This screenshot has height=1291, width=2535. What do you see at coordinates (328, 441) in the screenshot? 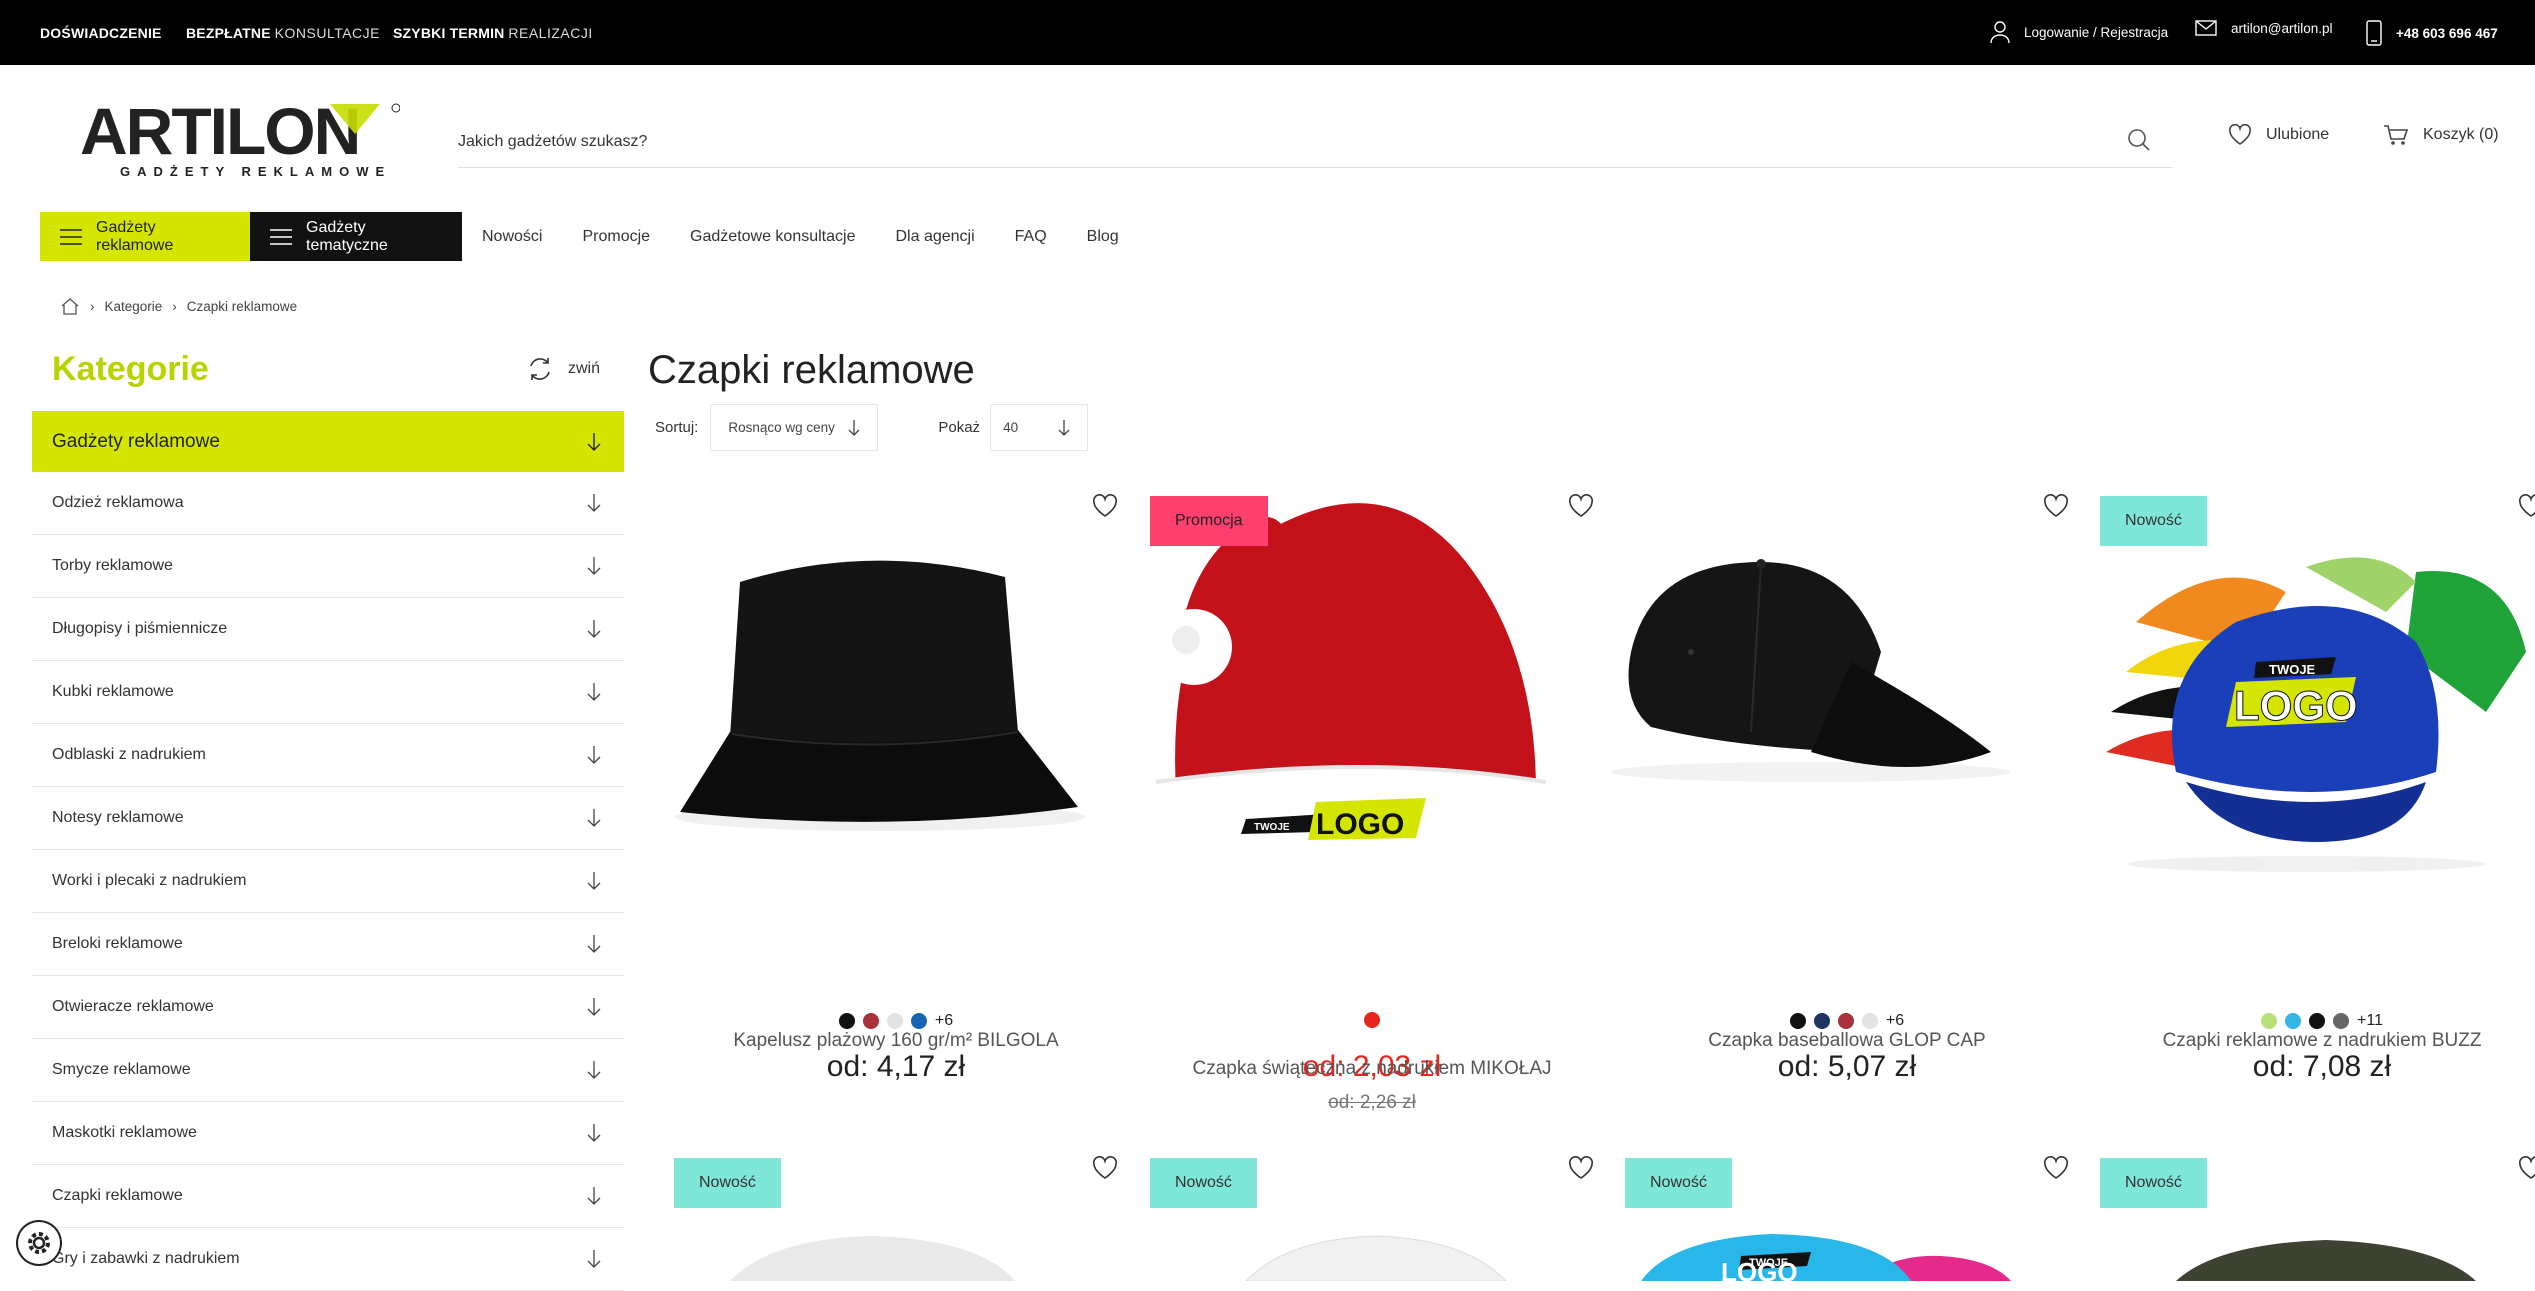
I see `category-active: Gadżety reklamowe` at bounding box center [328, 441].